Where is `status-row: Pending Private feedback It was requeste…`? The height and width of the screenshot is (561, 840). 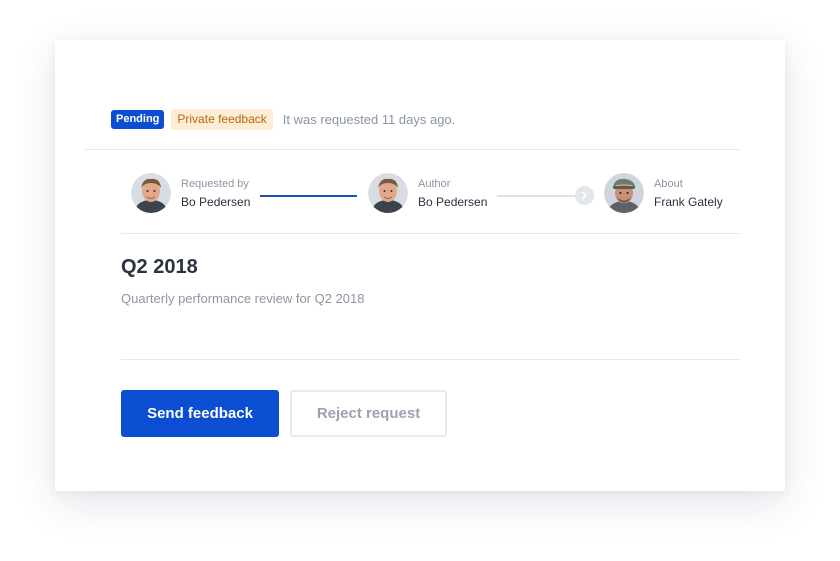 status-row: Pending Private feedback It was requeste… is located at coordinates (283, 119).